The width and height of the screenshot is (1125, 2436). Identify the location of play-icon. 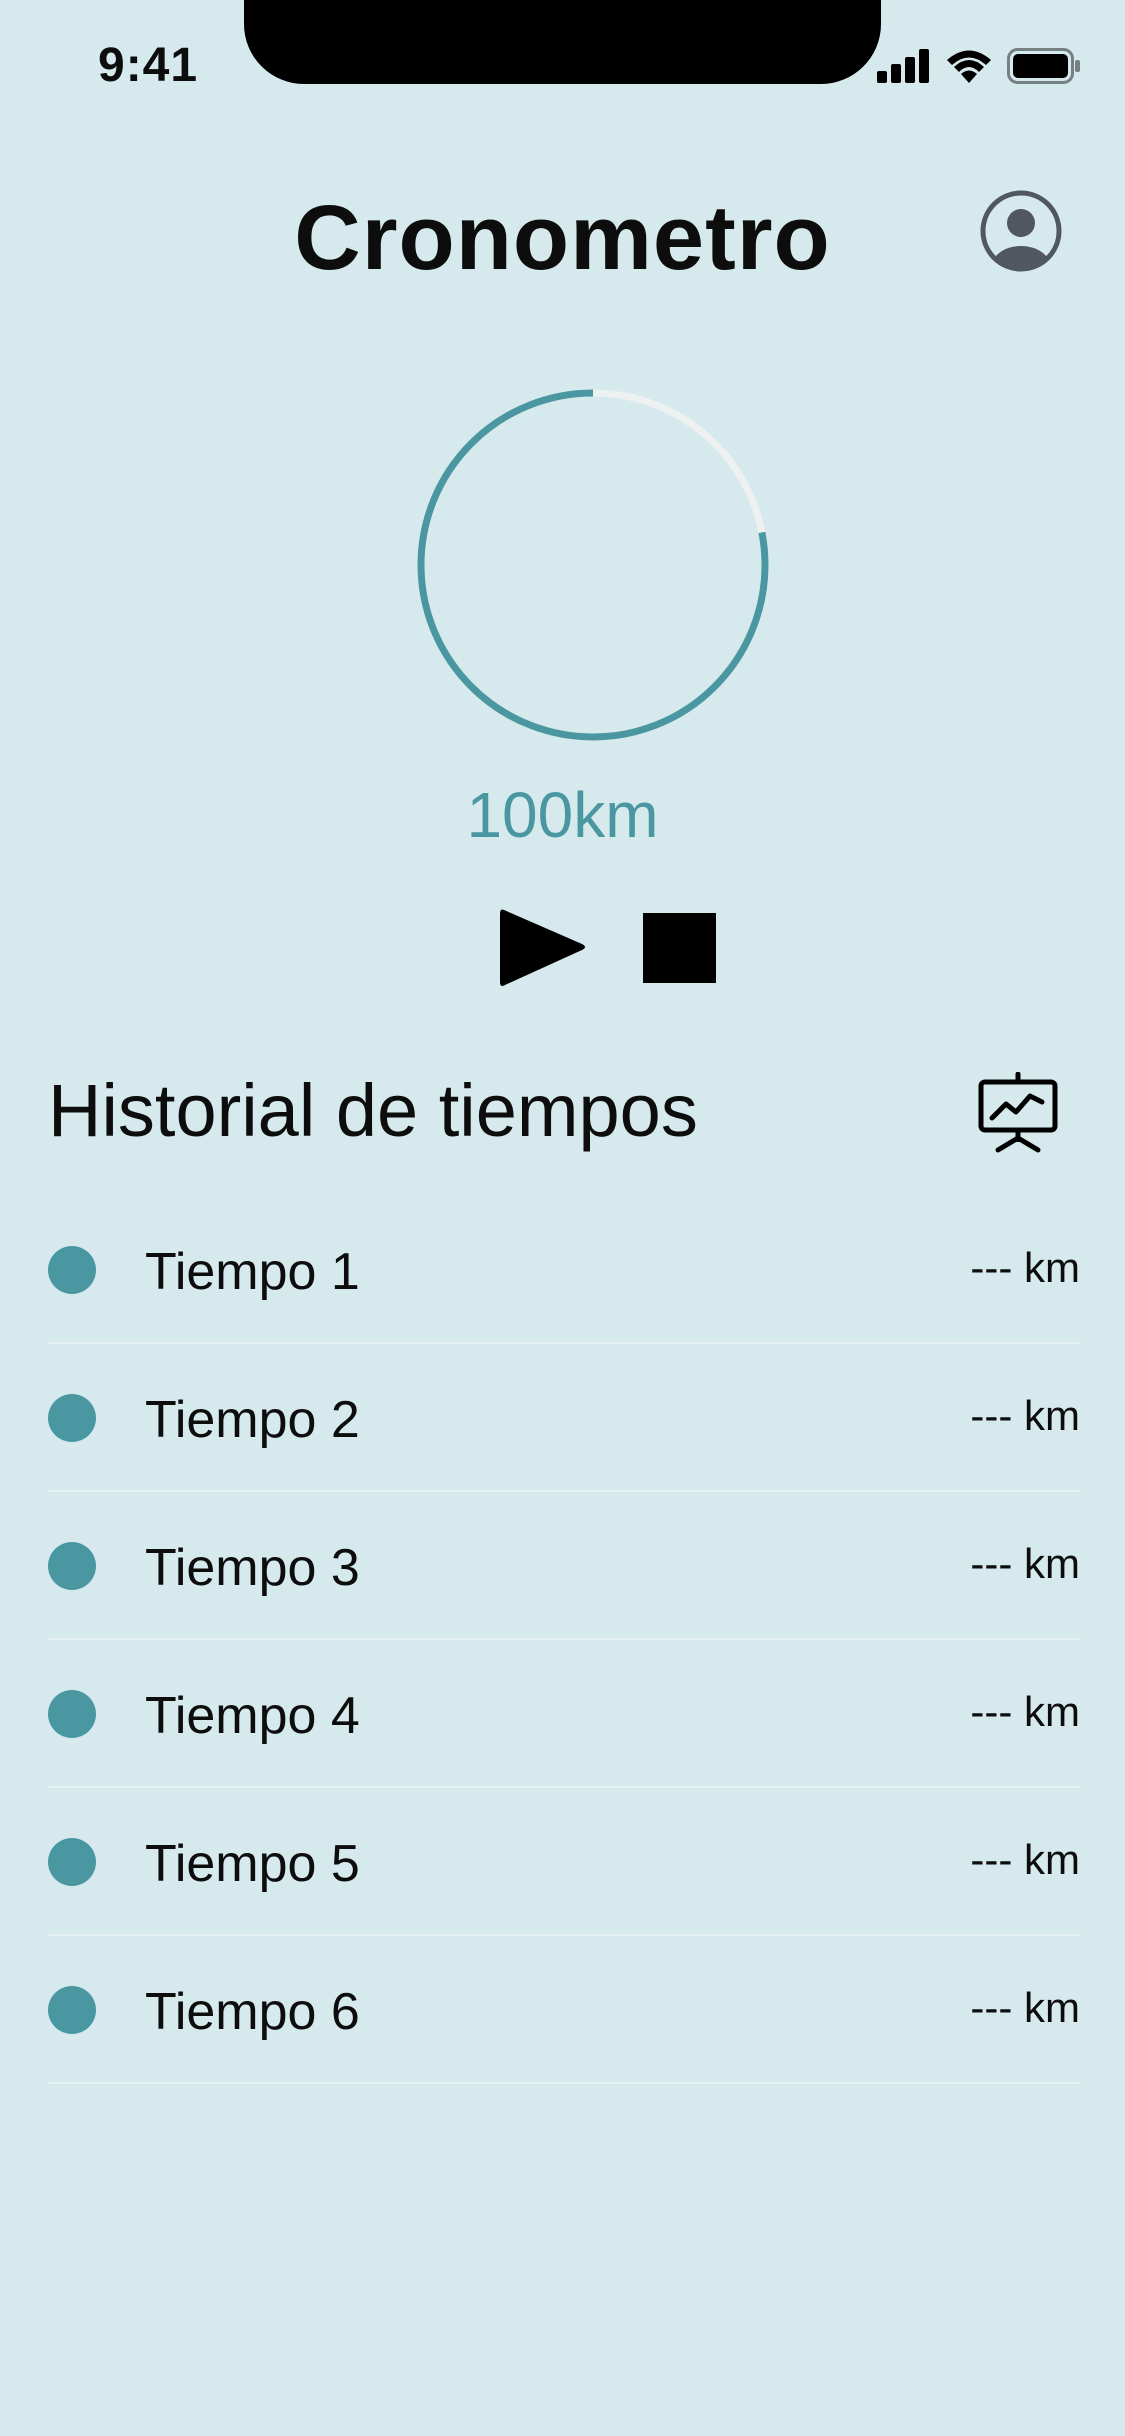
(542, 947).